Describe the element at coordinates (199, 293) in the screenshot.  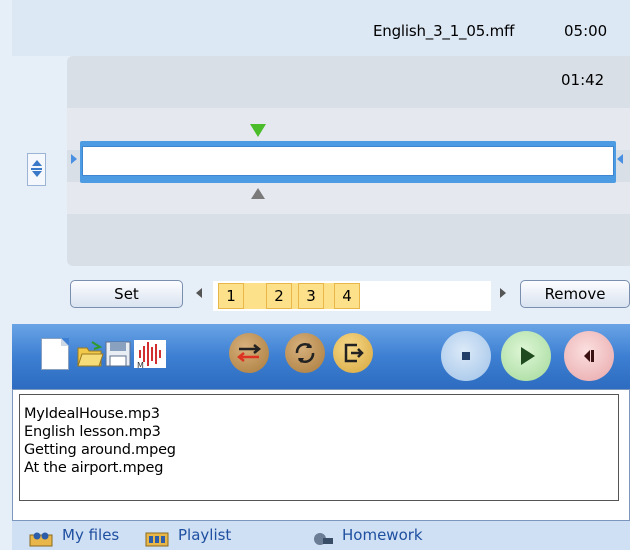
I see `bookmark-prev-icon` at that location.